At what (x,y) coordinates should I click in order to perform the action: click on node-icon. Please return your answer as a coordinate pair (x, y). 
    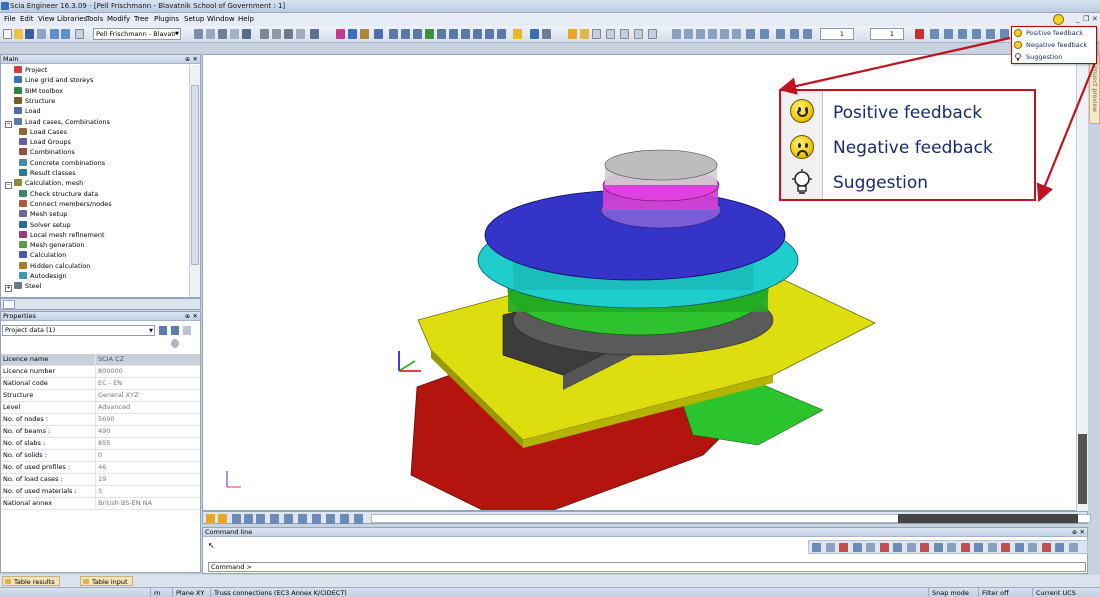
    Looking at the image, I should click on (750, 34).